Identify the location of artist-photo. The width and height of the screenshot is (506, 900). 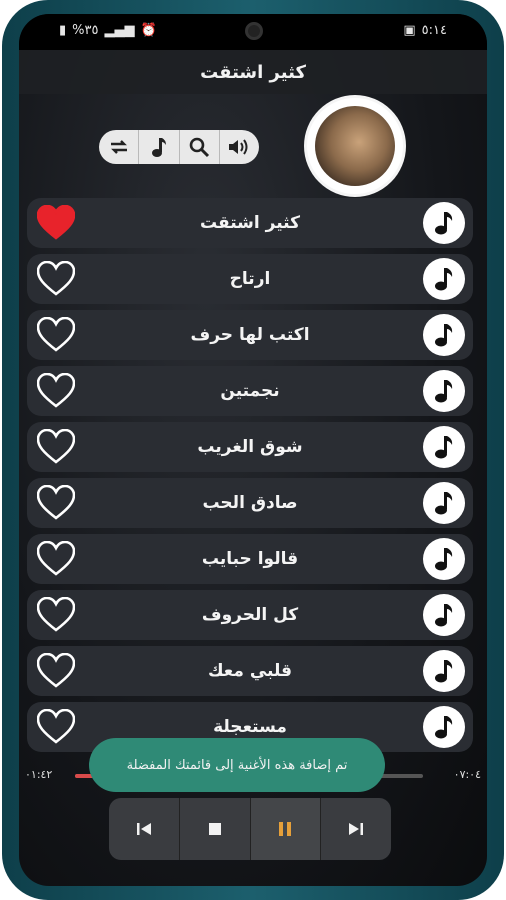
(355, 146).